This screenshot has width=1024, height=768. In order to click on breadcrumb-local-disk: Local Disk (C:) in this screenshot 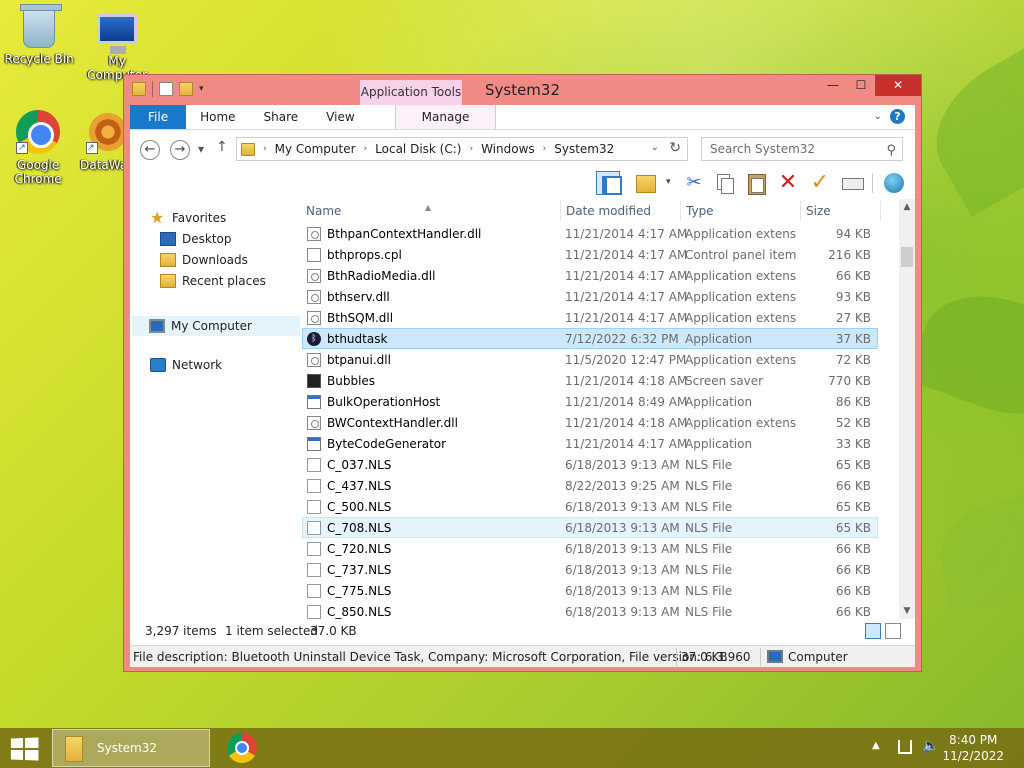, I will do `click(418, 149)`.